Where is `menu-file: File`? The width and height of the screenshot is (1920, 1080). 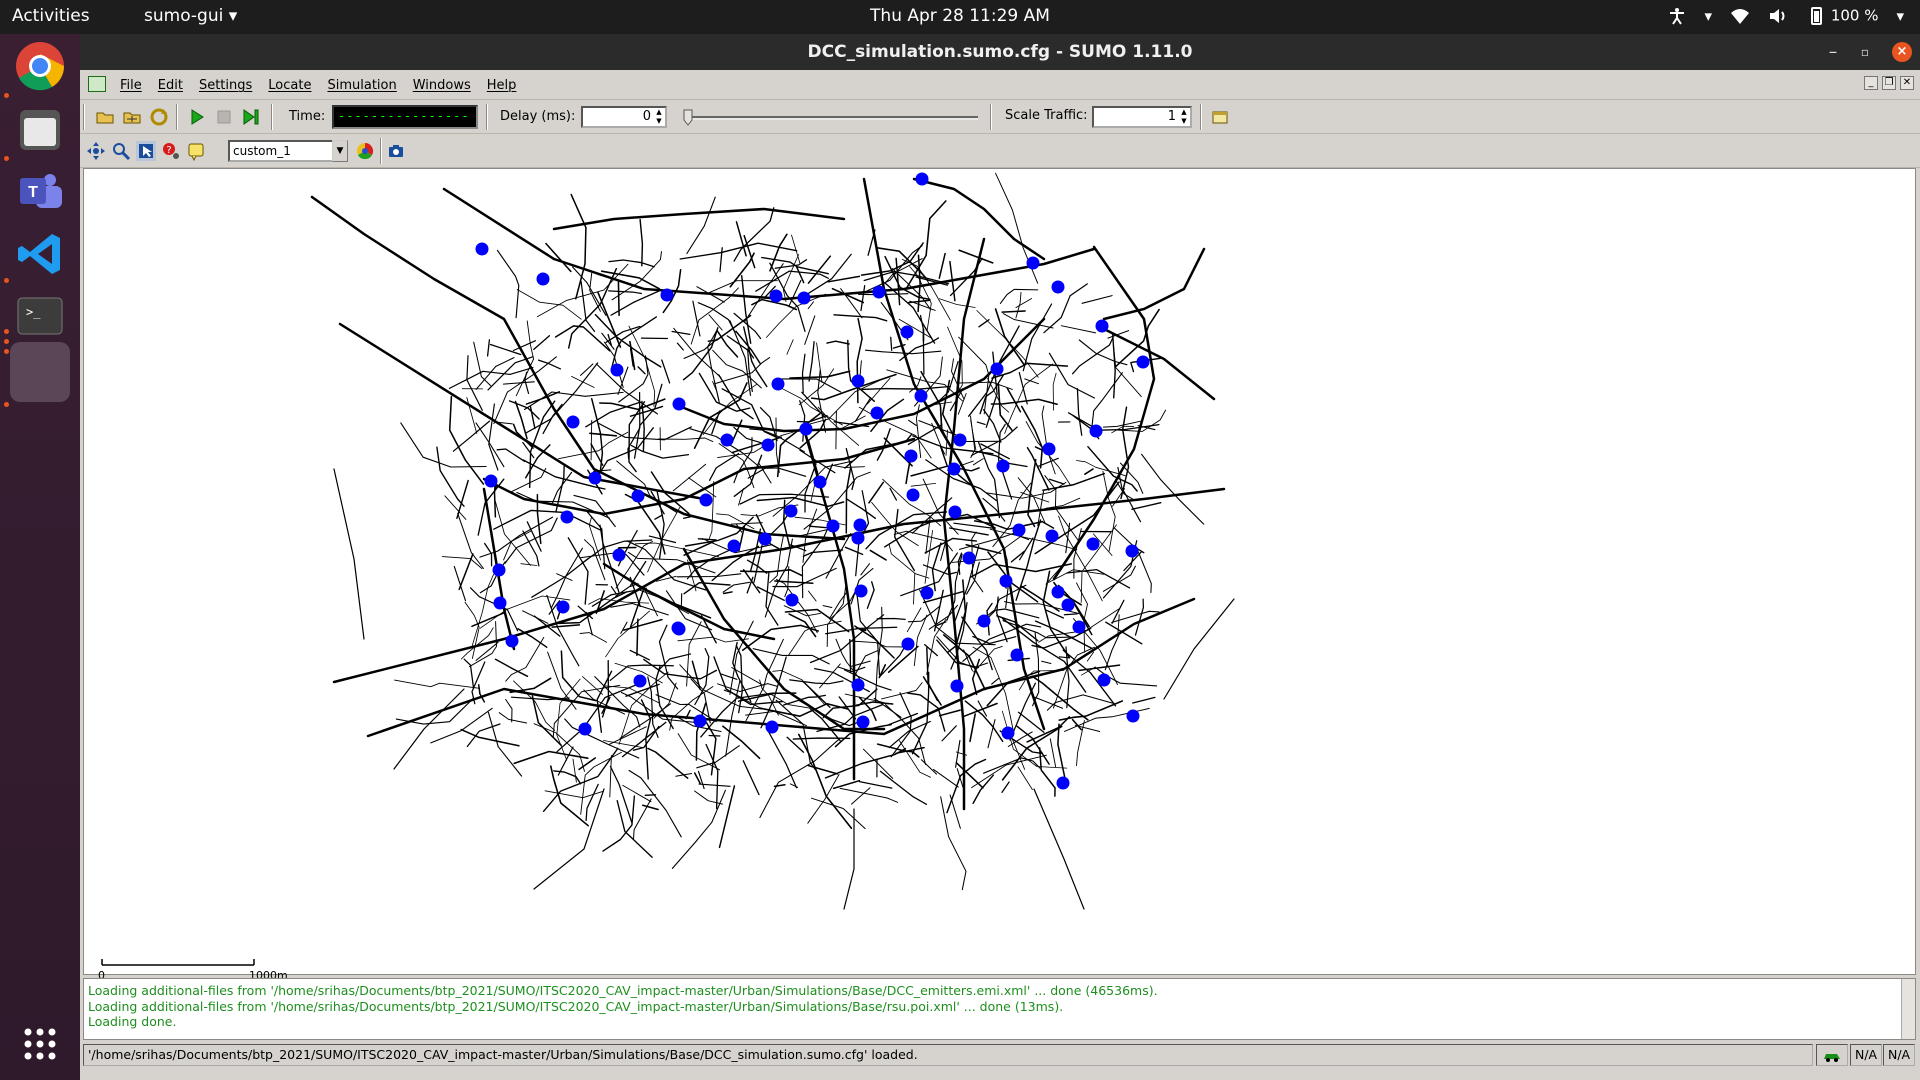
menu-file: File is located at coordinates (131, 85).